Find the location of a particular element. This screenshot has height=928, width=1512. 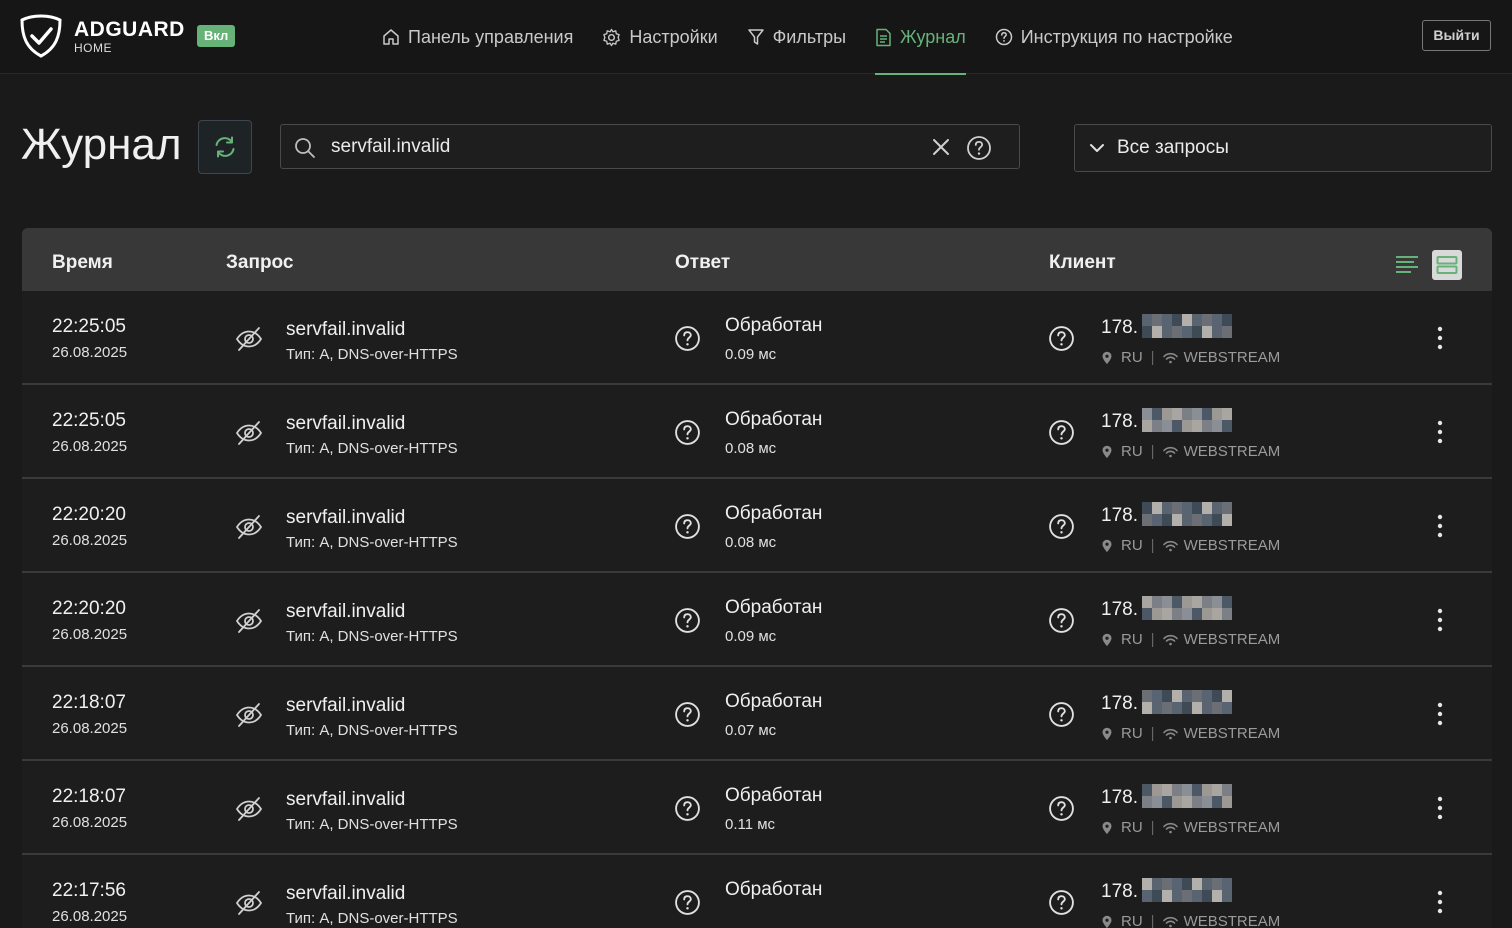

column-header-time: Время is located at coordinates (82, 263).